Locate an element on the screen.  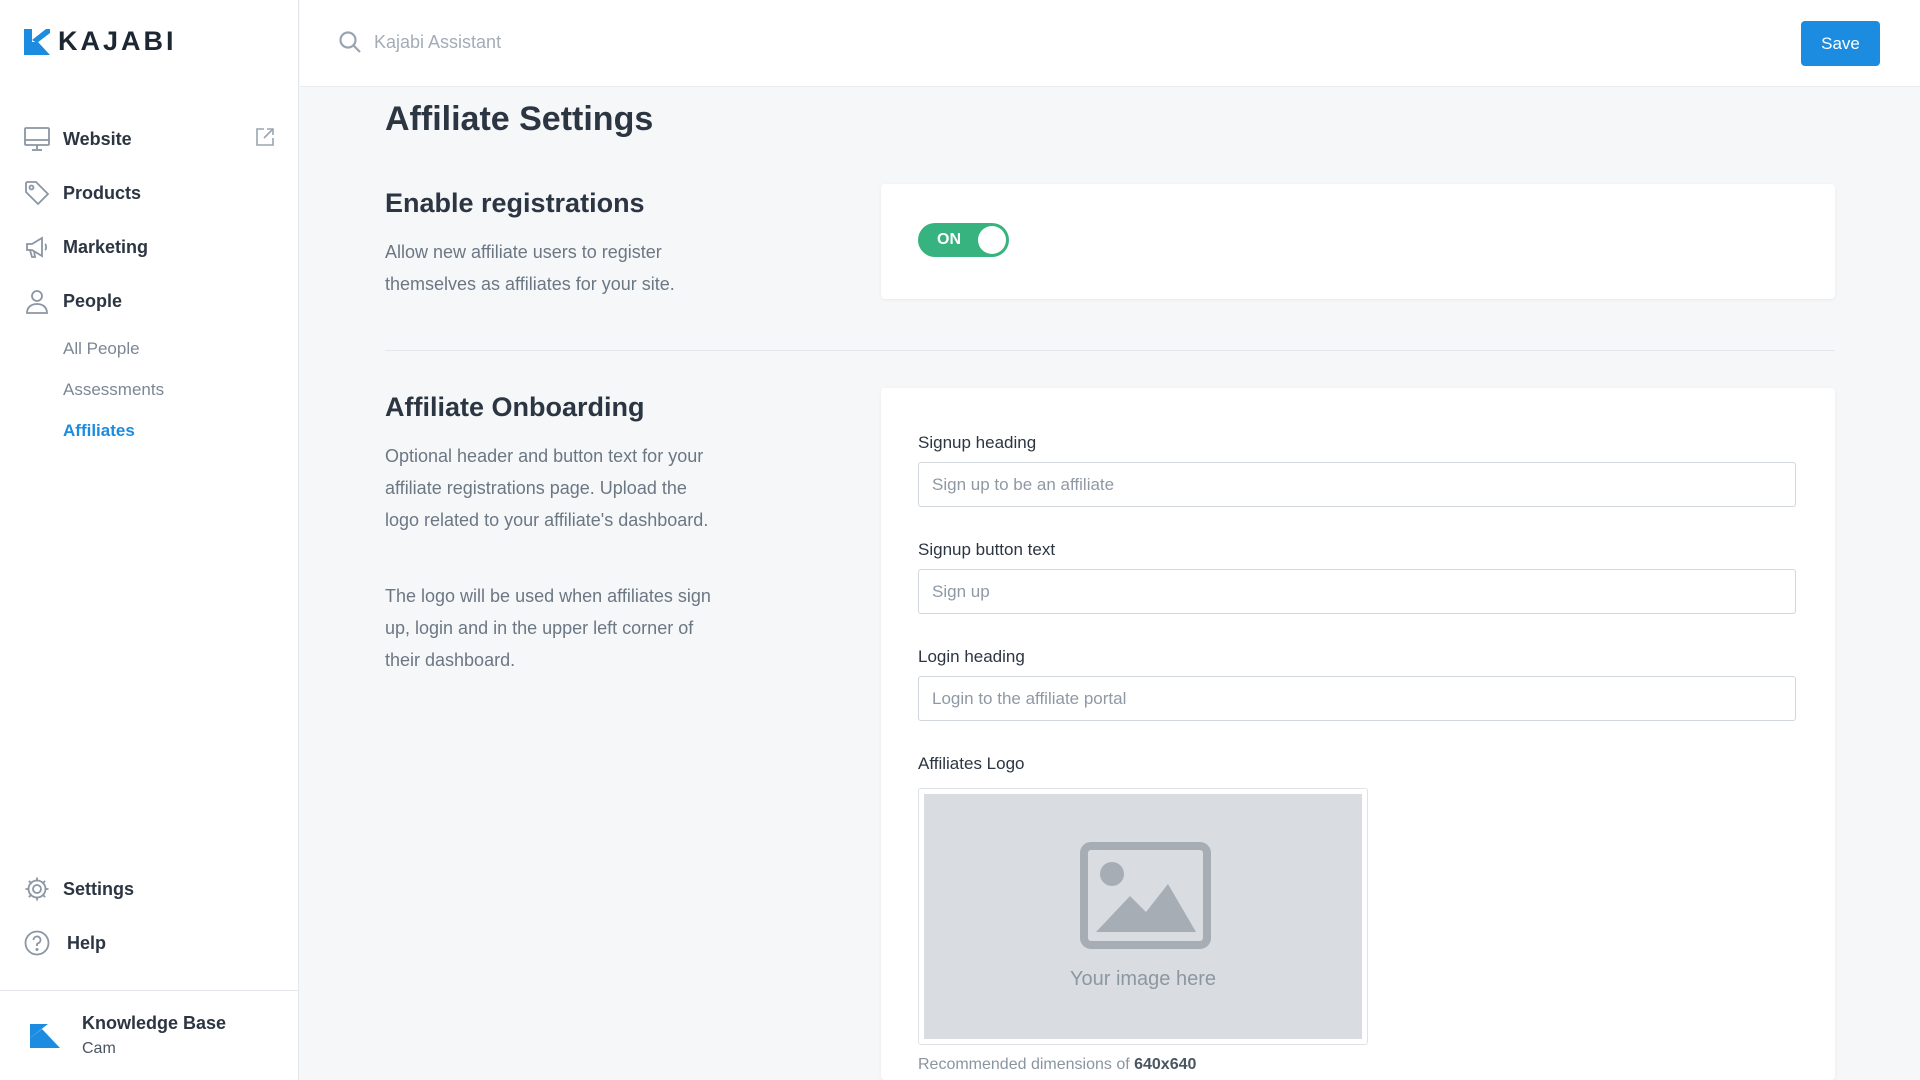
assistant-search-input is located at coordinates (674, 42).